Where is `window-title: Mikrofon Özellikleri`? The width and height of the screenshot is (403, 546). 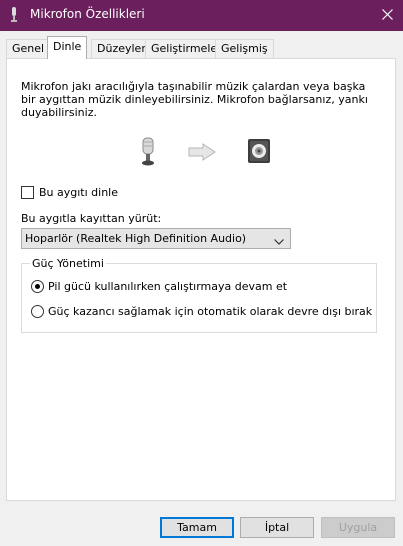 window-title: Mikrofon Özellikleri is located at coordinates (87, 14).